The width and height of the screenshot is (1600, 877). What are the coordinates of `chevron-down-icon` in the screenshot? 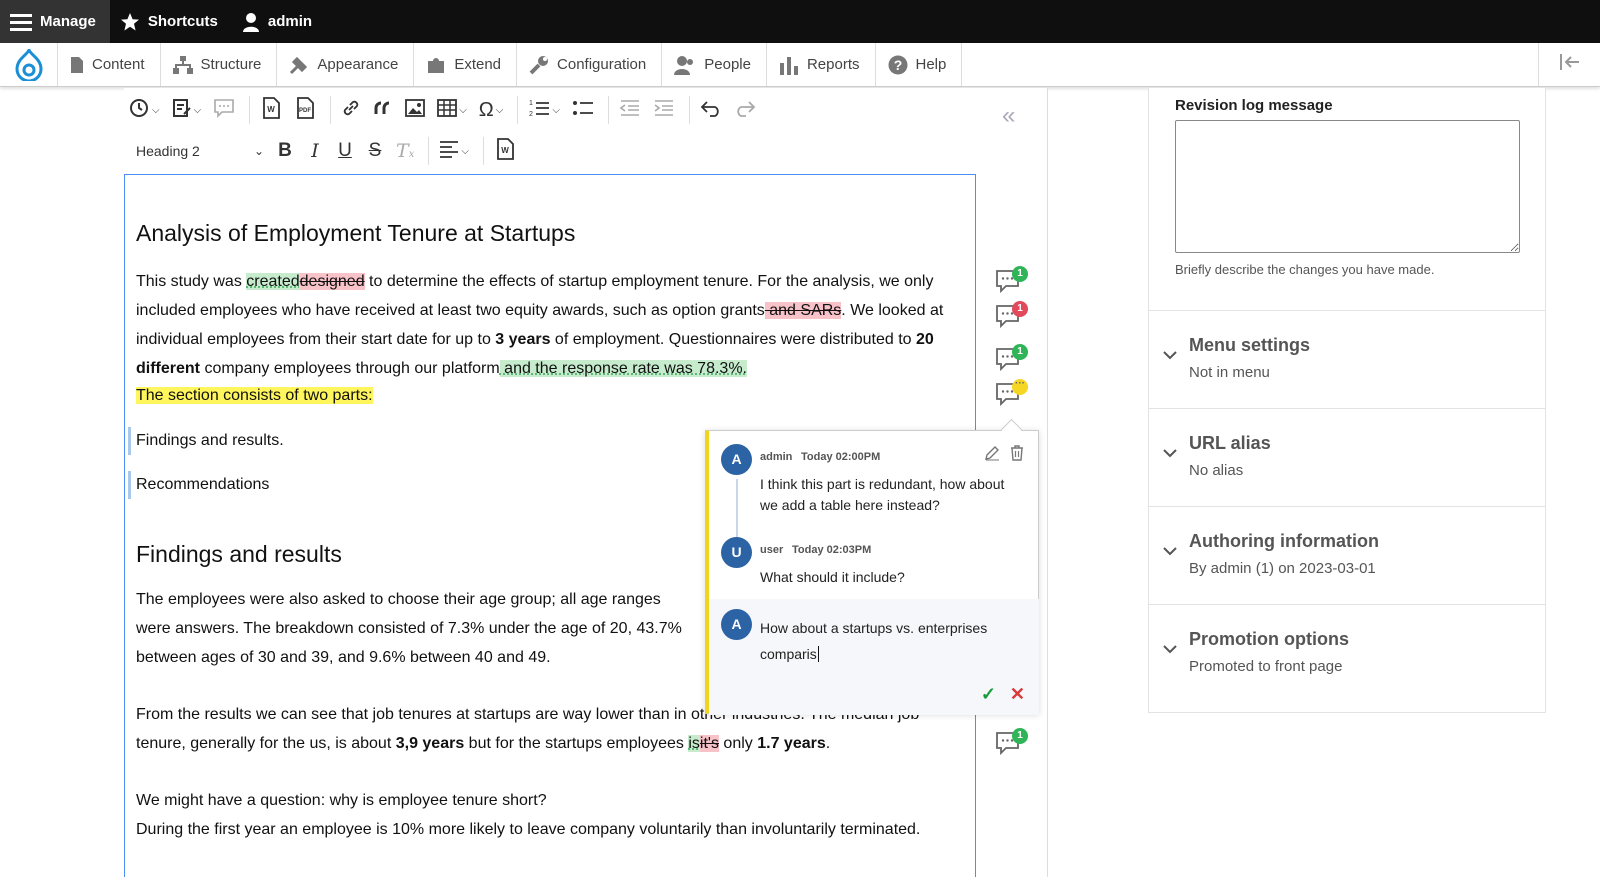 It's located at (1170, 355).